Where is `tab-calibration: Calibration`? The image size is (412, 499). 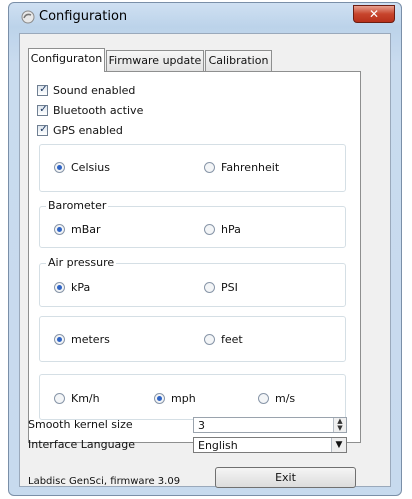 tab-calibration: Calibration is located at coordinates (238, 60).